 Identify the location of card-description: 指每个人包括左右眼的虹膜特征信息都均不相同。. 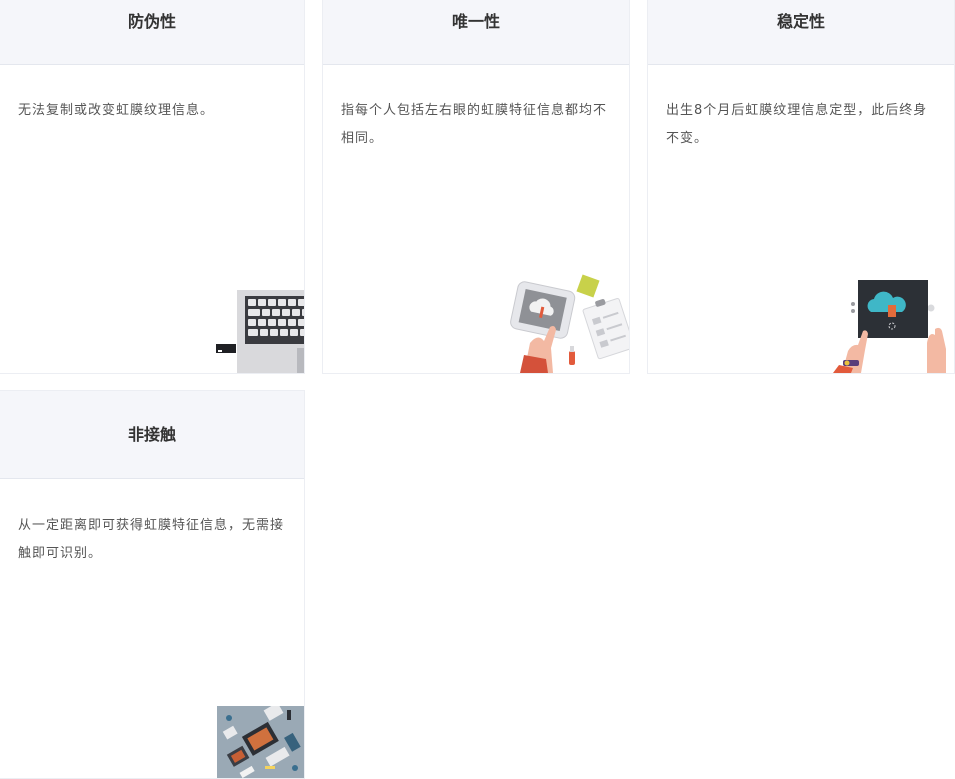
(474, 124).